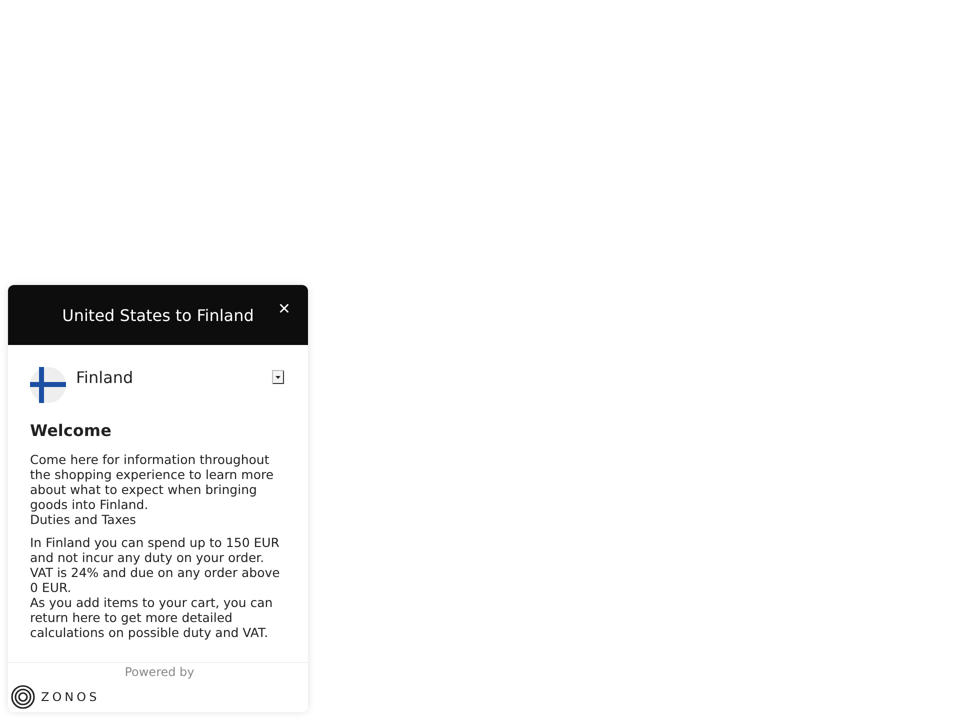 The image size is (960, 720). Describe the element at coordinates (23, 697) in the screenshot. I see `rings-logo-icon` at that location.